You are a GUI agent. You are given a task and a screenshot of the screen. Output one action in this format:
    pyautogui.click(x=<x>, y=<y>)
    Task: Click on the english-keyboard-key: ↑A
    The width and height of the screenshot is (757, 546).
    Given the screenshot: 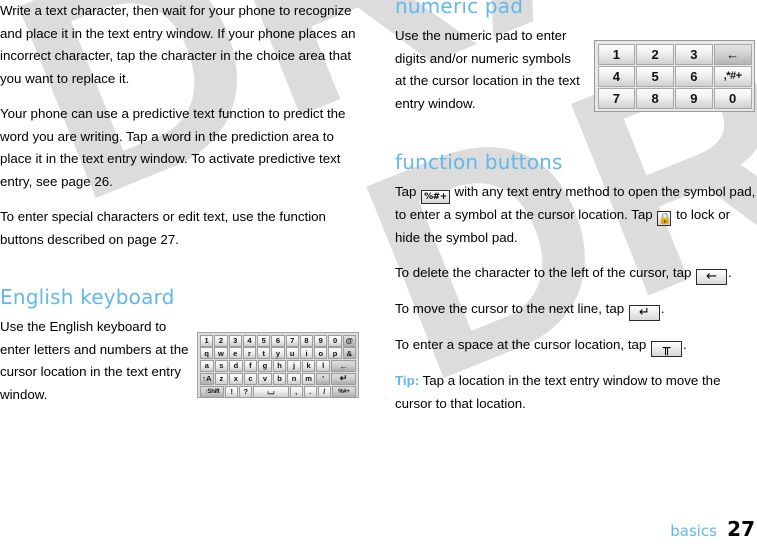 What is the action you would take?
    pyautogui.click(x=207, y=379)
    